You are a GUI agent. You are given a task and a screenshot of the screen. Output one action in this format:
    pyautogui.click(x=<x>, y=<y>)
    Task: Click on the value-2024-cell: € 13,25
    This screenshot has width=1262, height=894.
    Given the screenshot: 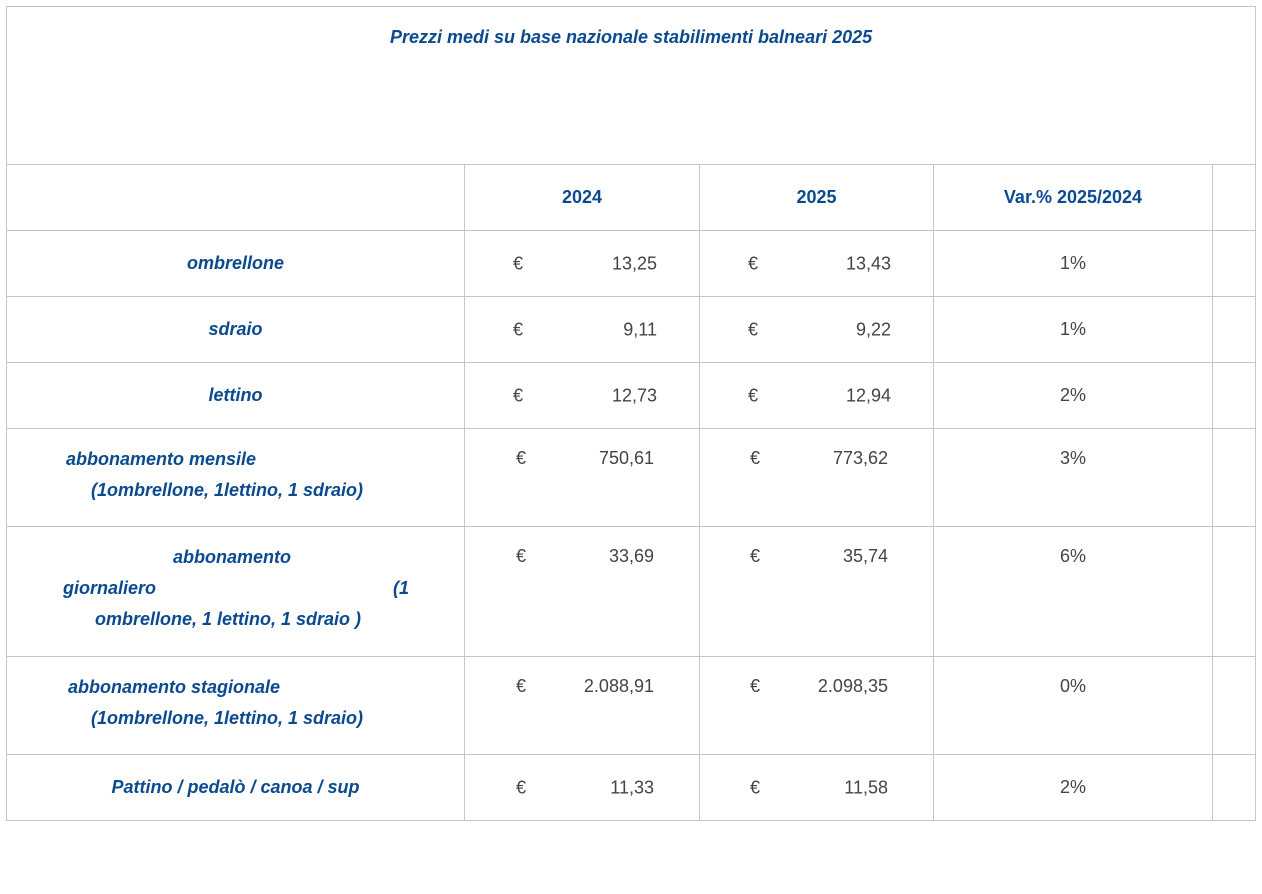 What is the action you would take?
    pyautogui.click(x=582, y=263)
    